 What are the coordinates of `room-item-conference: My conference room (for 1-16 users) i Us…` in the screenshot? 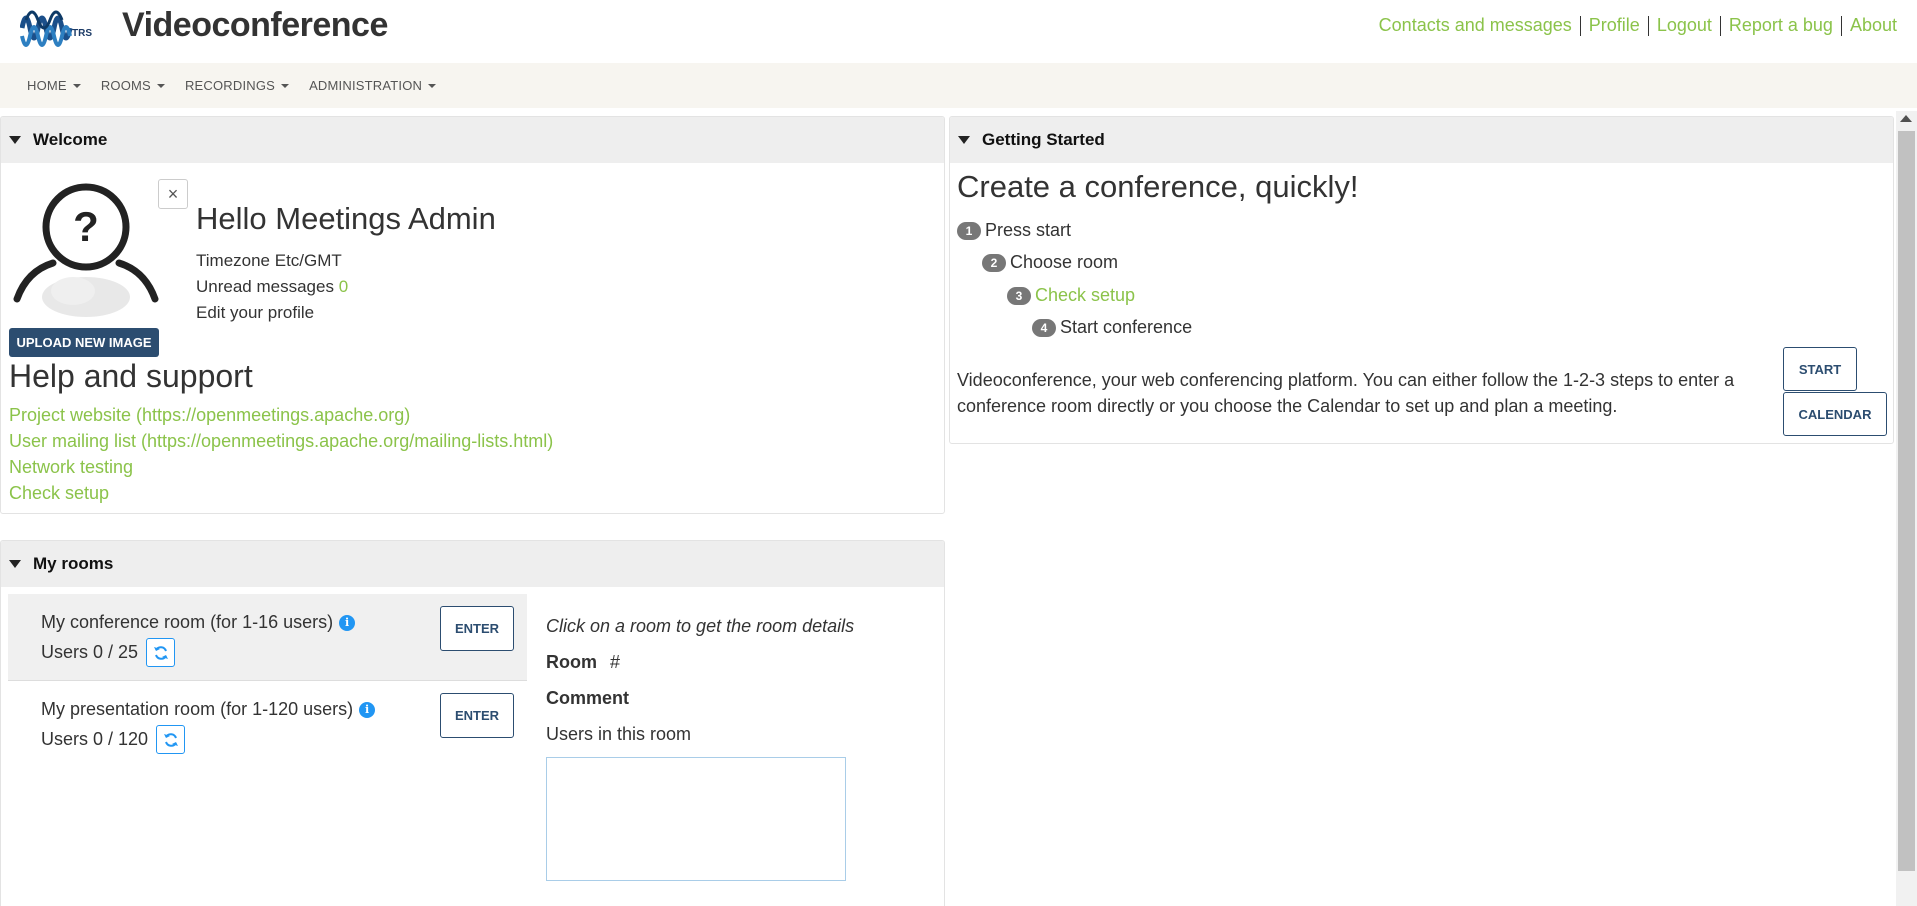 It's located at (267, 637).